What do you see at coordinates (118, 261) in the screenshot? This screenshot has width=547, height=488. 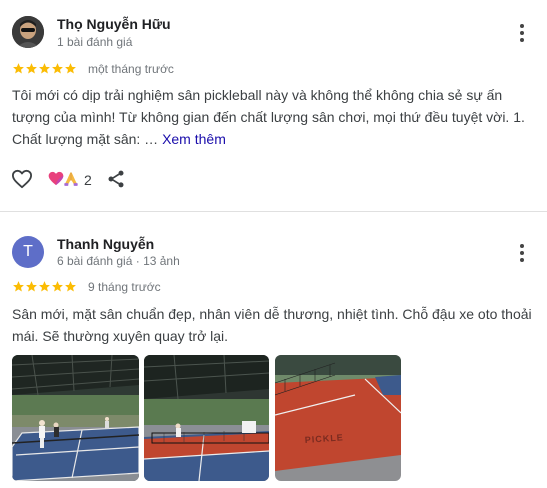 I see `author-meta: 6 bài đánh giá · 13 ảnh` at bounding box center [118, 261].